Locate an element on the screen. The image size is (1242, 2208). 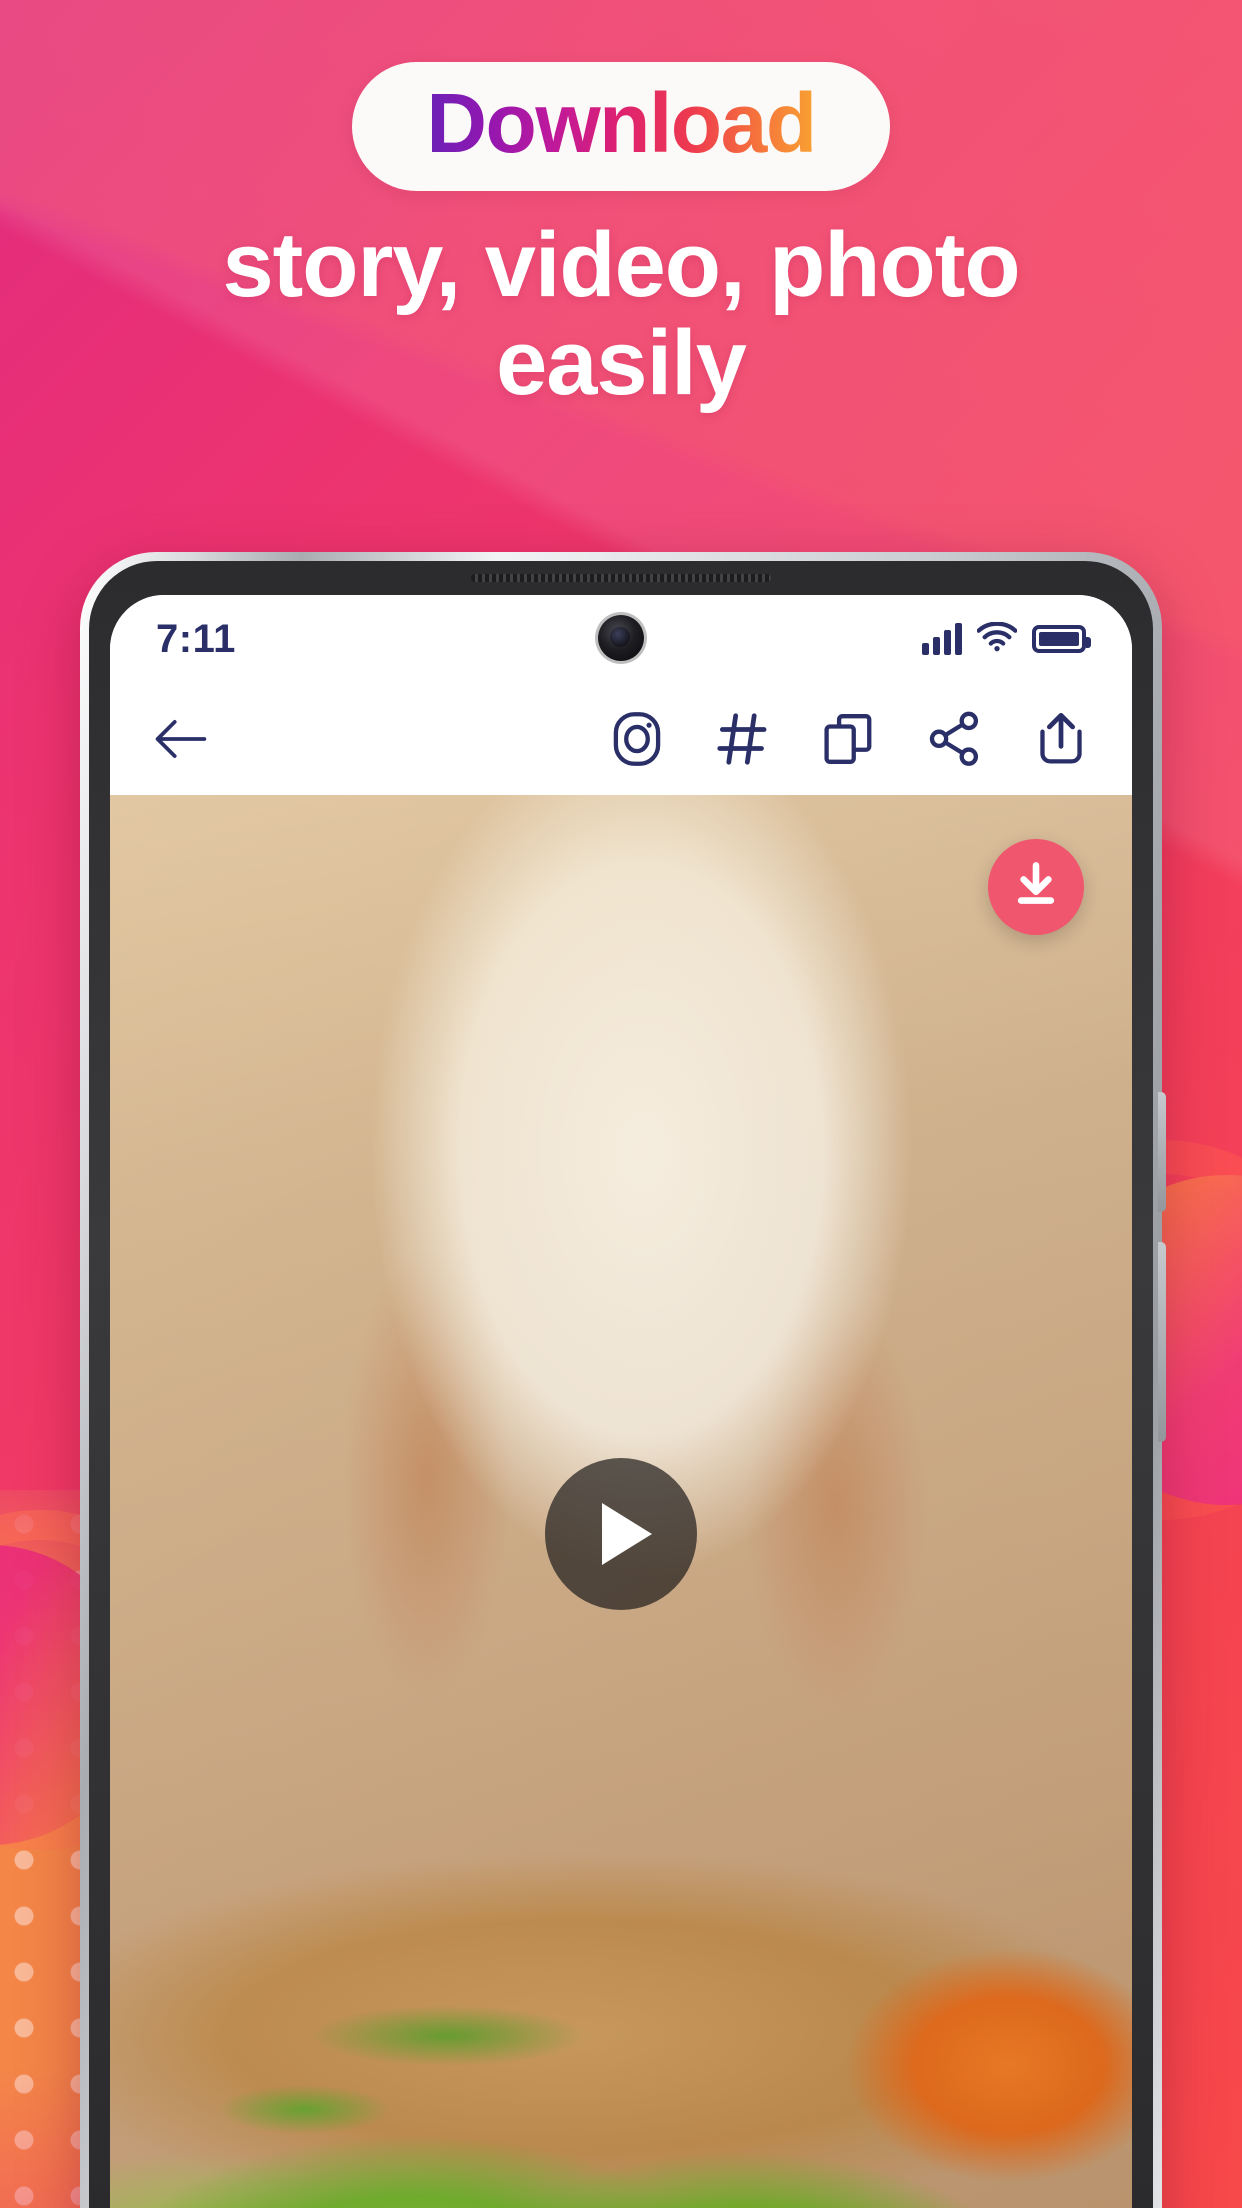
app-toolbar is located at coordinates (621, 739).